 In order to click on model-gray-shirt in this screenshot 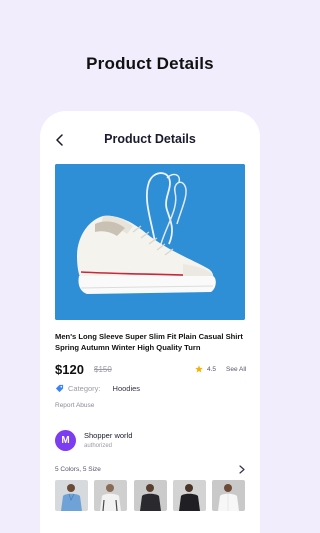, I will do `click(111, 495)`.